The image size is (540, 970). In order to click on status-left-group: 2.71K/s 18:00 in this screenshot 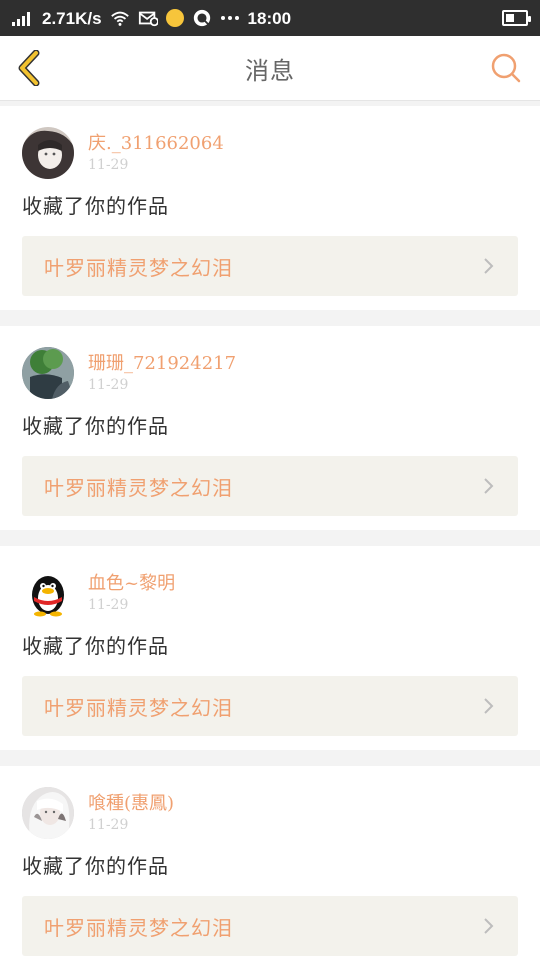, I will do `click(151, 18)`.